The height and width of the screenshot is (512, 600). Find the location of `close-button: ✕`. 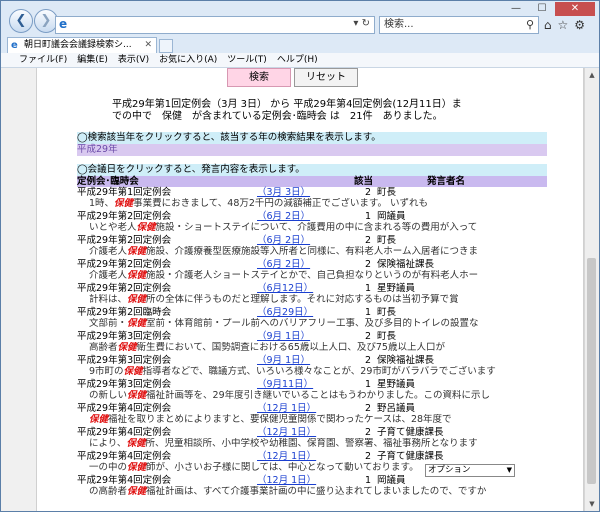

close-button: ✕ is located at coordinates (575, 9).